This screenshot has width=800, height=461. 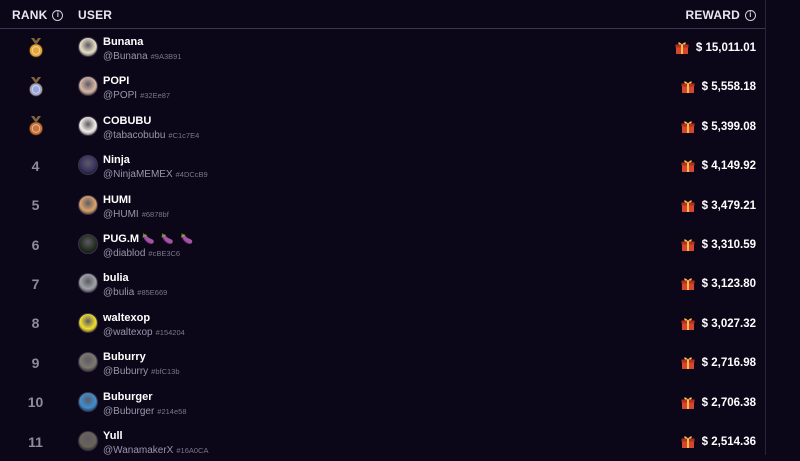 I want to click on leaderboard-row: POPI @POPI #32Ee87 $ 5,558.18, so click(x=382, y=86).